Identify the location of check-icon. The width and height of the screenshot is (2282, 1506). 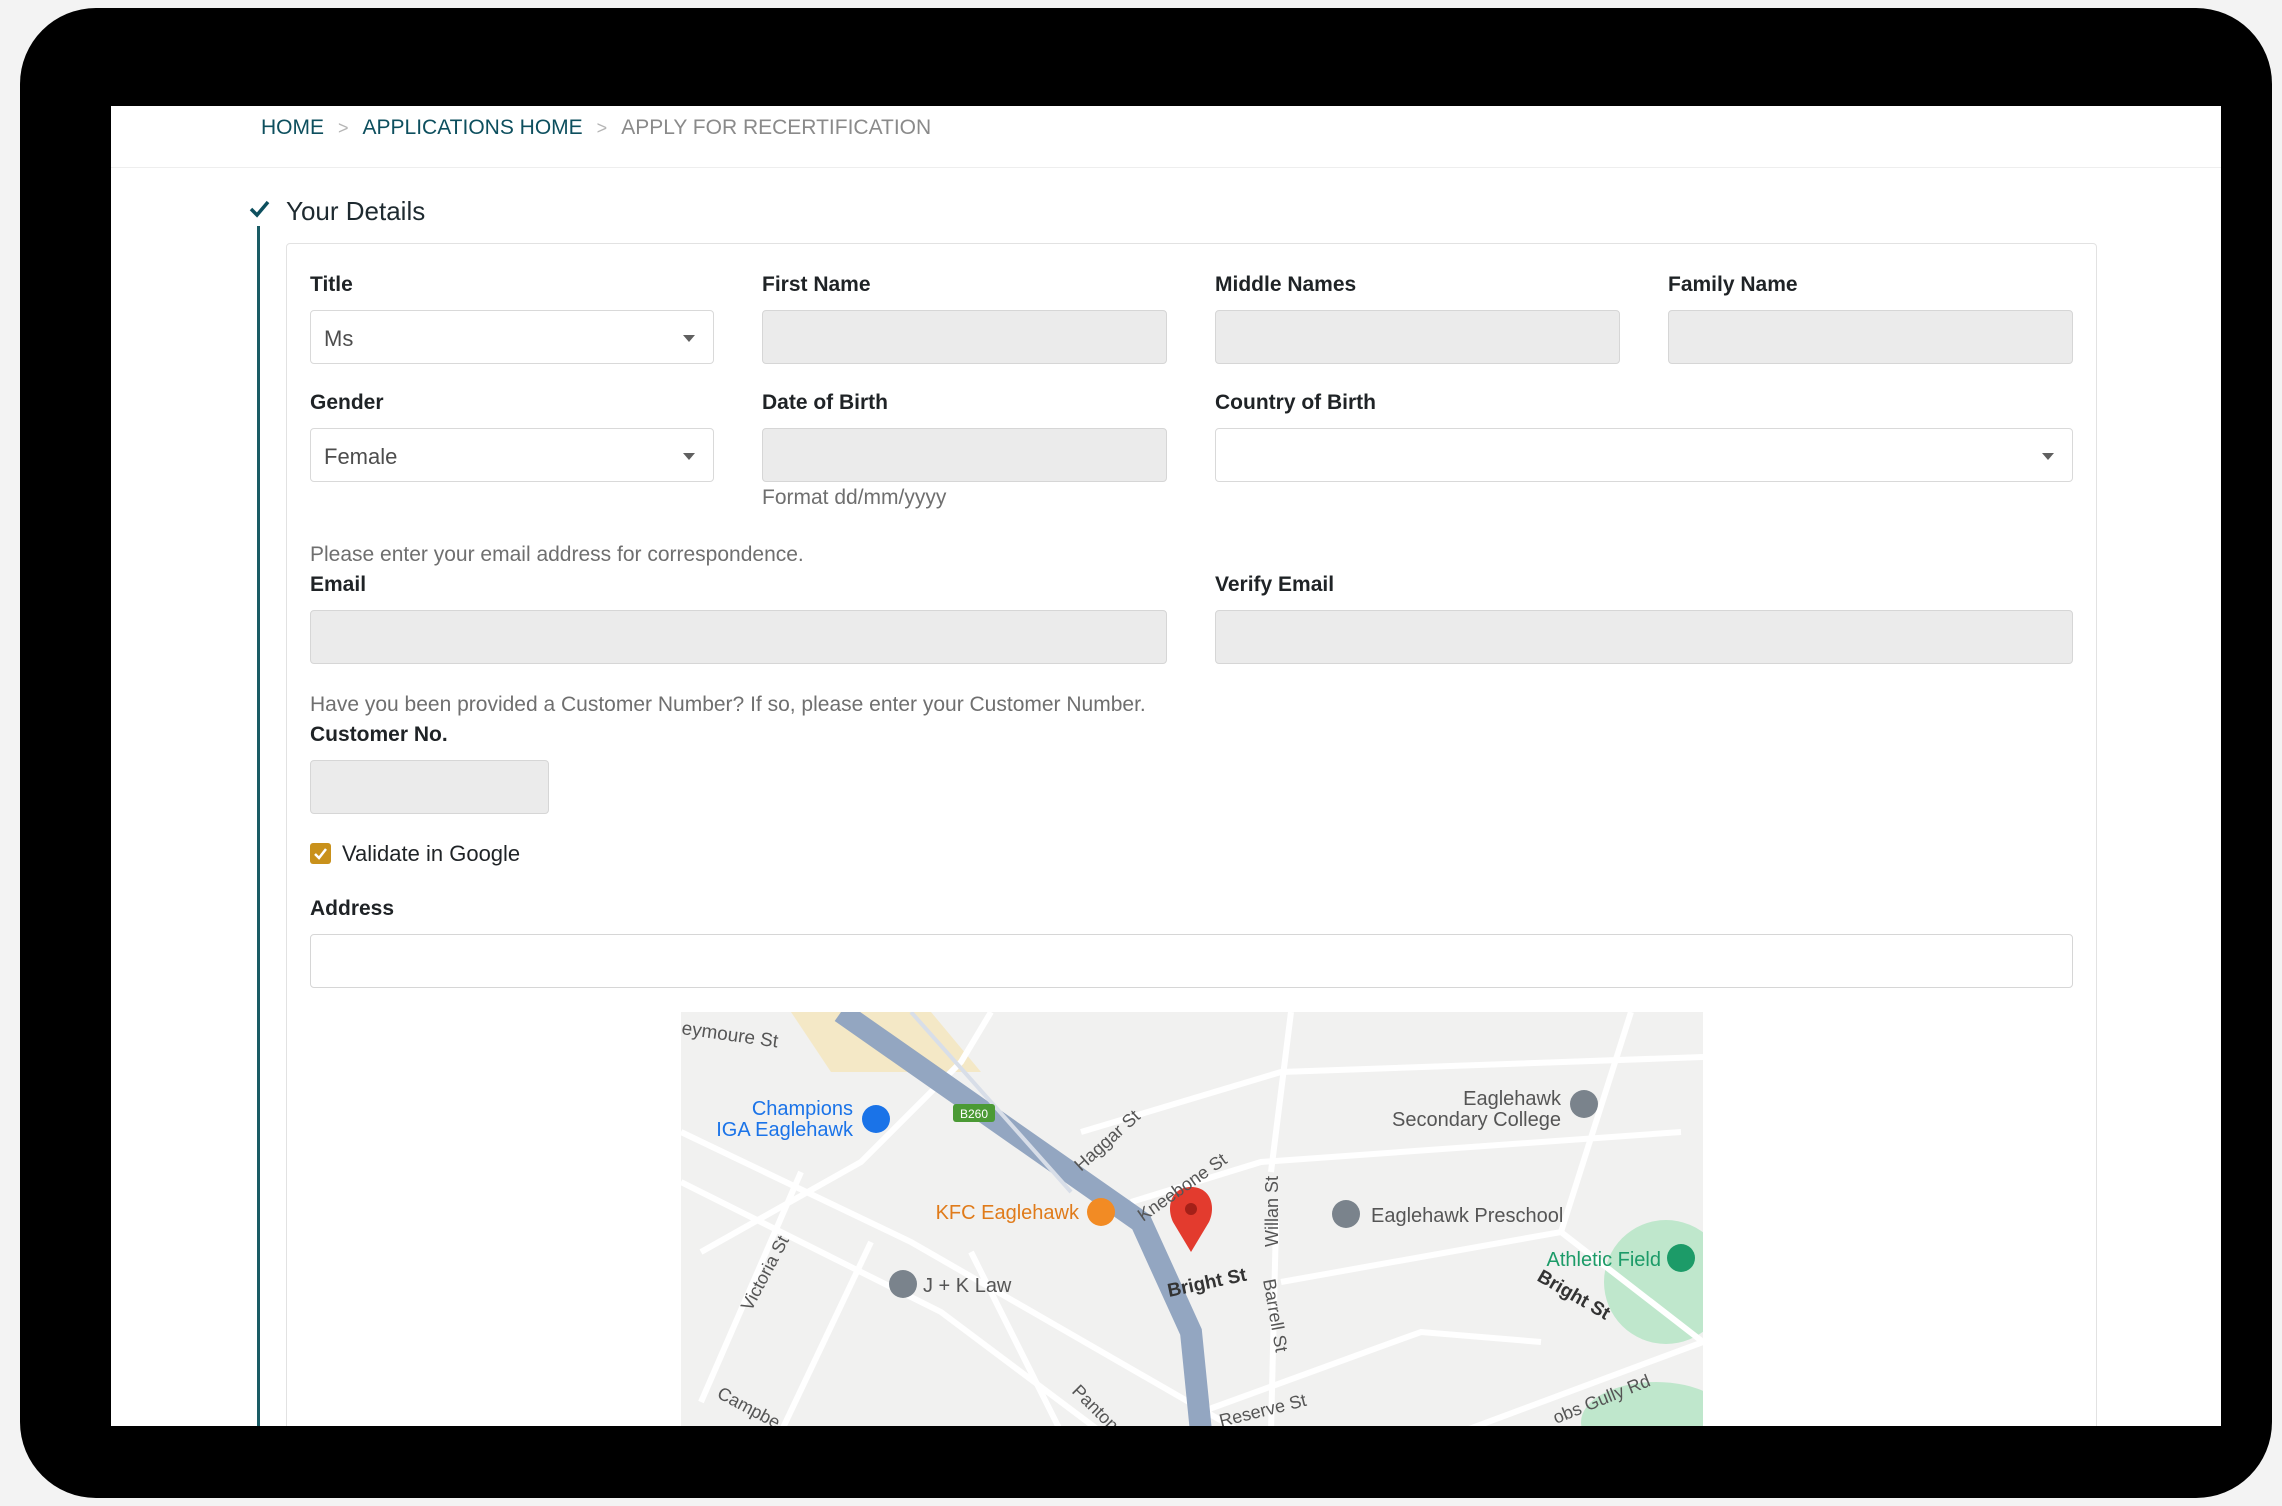
(259, 209).